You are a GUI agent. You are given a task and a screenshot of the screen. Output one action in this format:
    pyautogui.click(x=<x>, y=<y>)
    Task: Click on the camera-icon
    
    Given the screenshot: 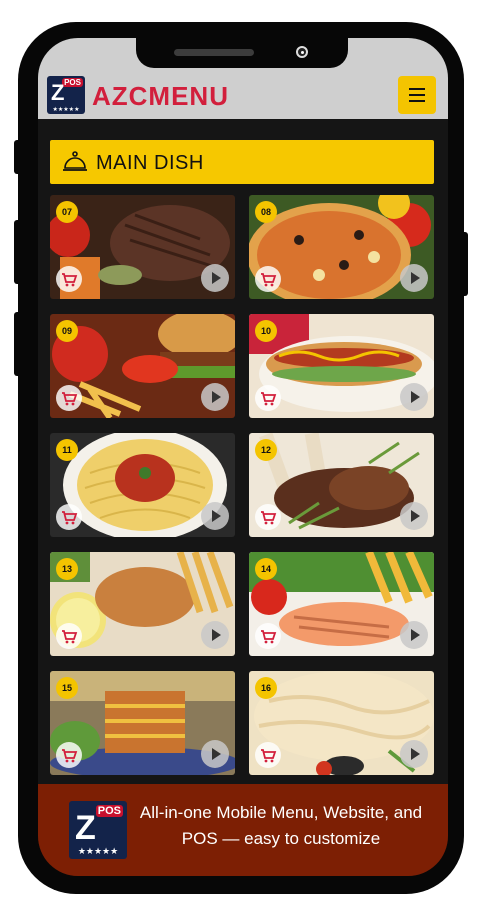 What is the action you would take?
    pyautogui.click(x=302, y=52)
    